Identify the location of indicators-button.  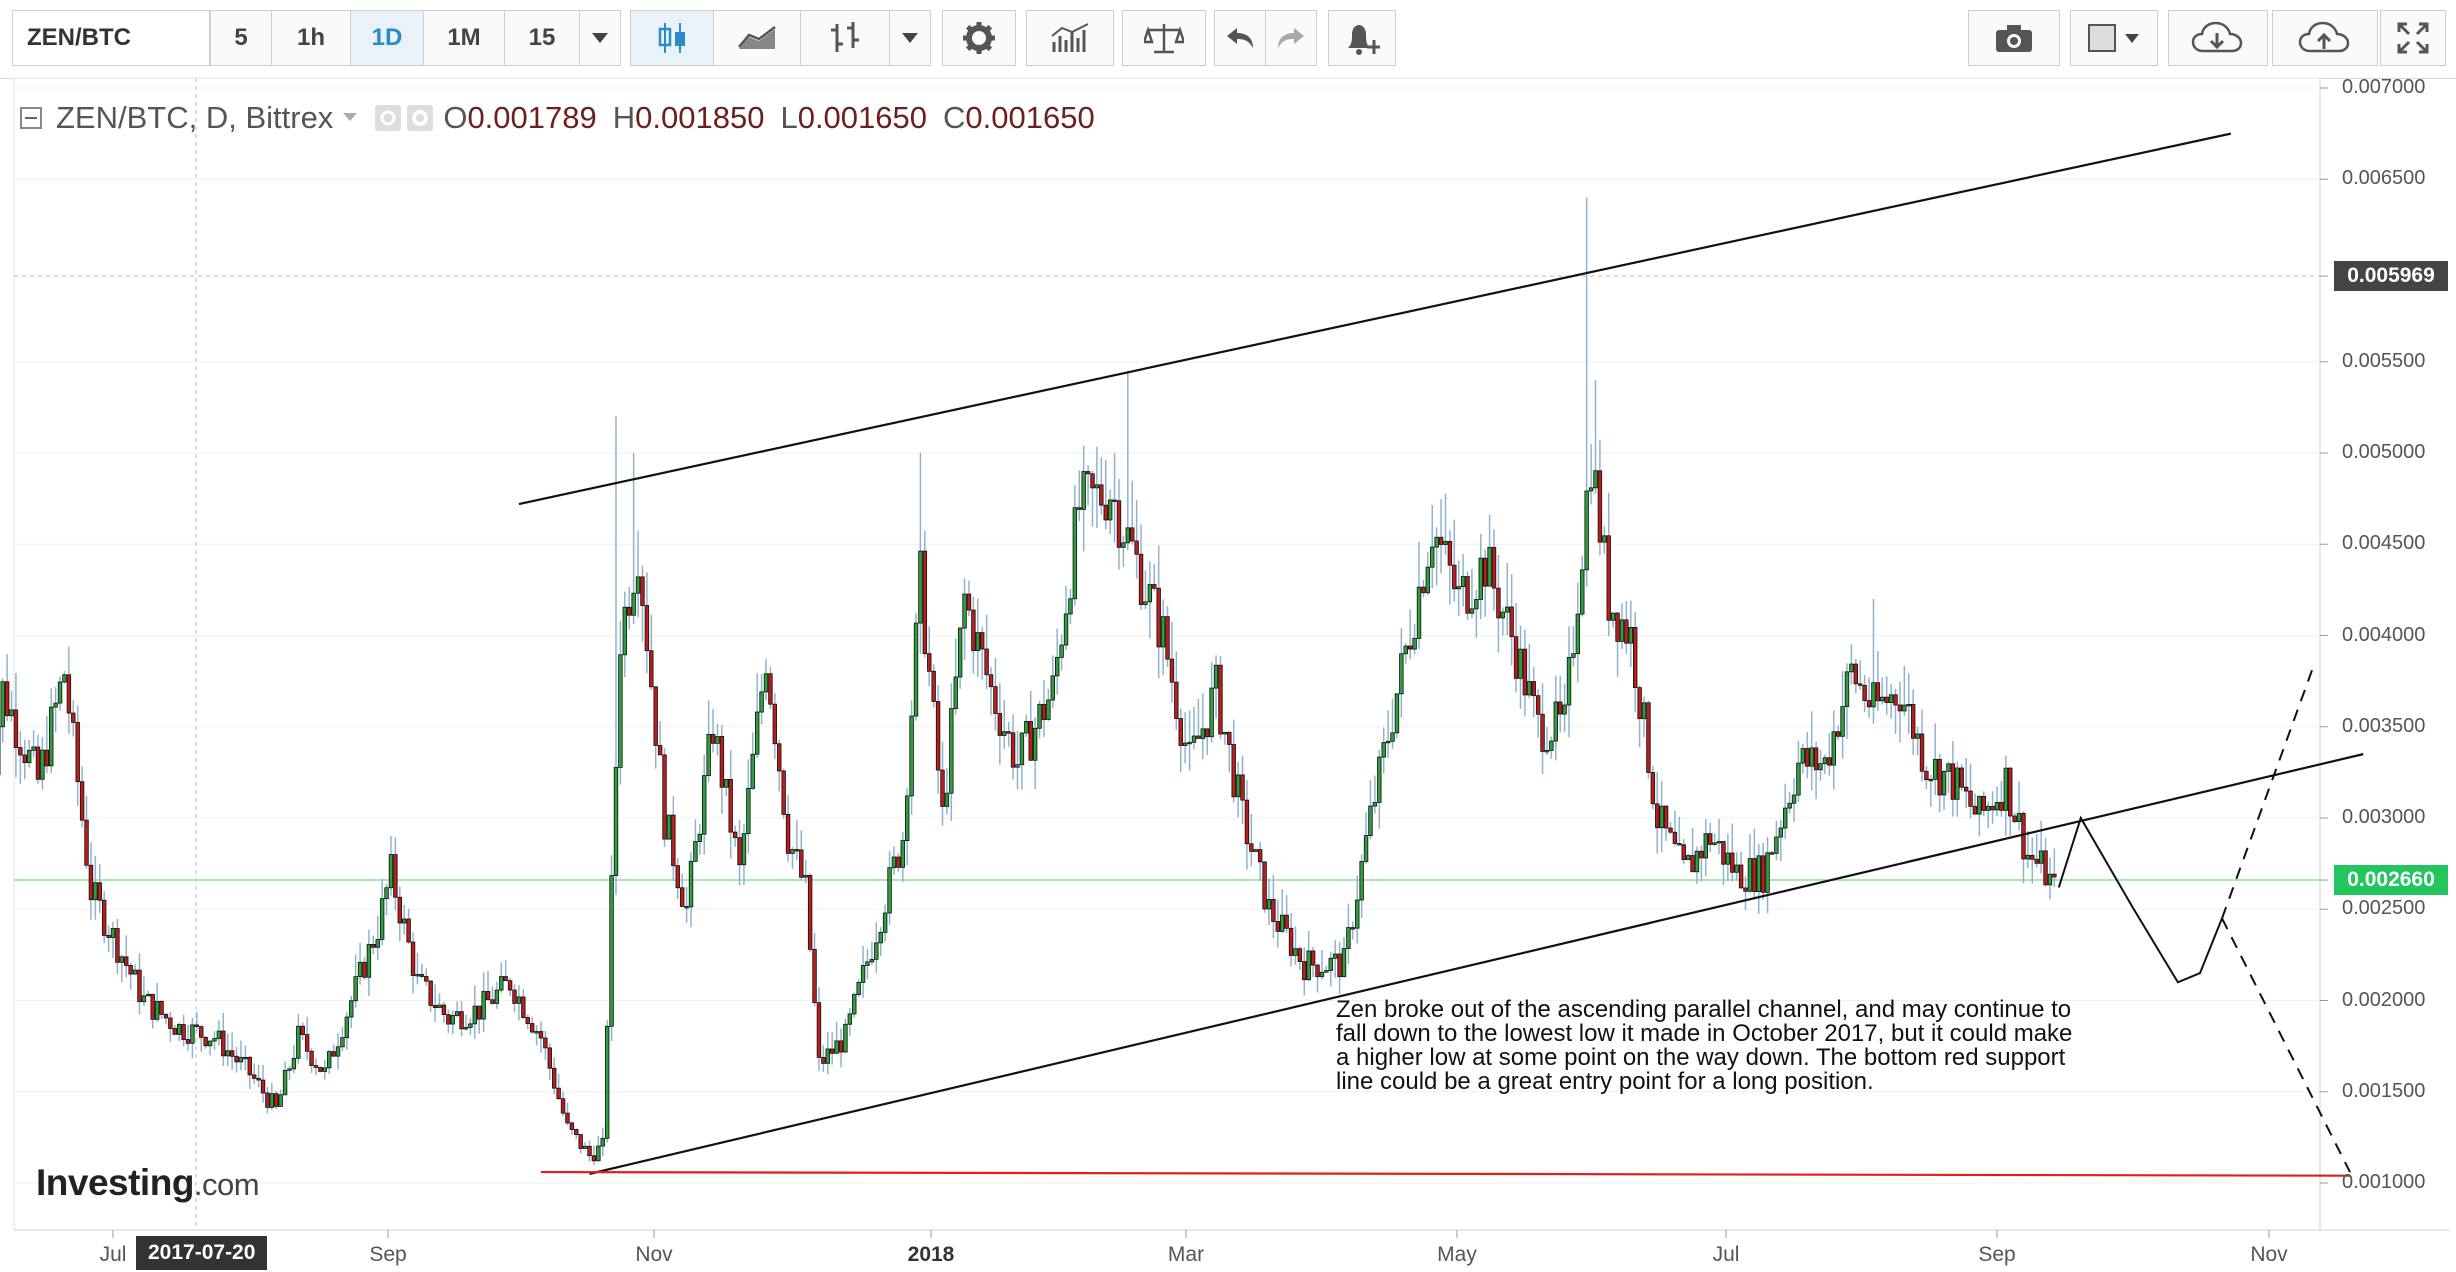
(1070, 38).